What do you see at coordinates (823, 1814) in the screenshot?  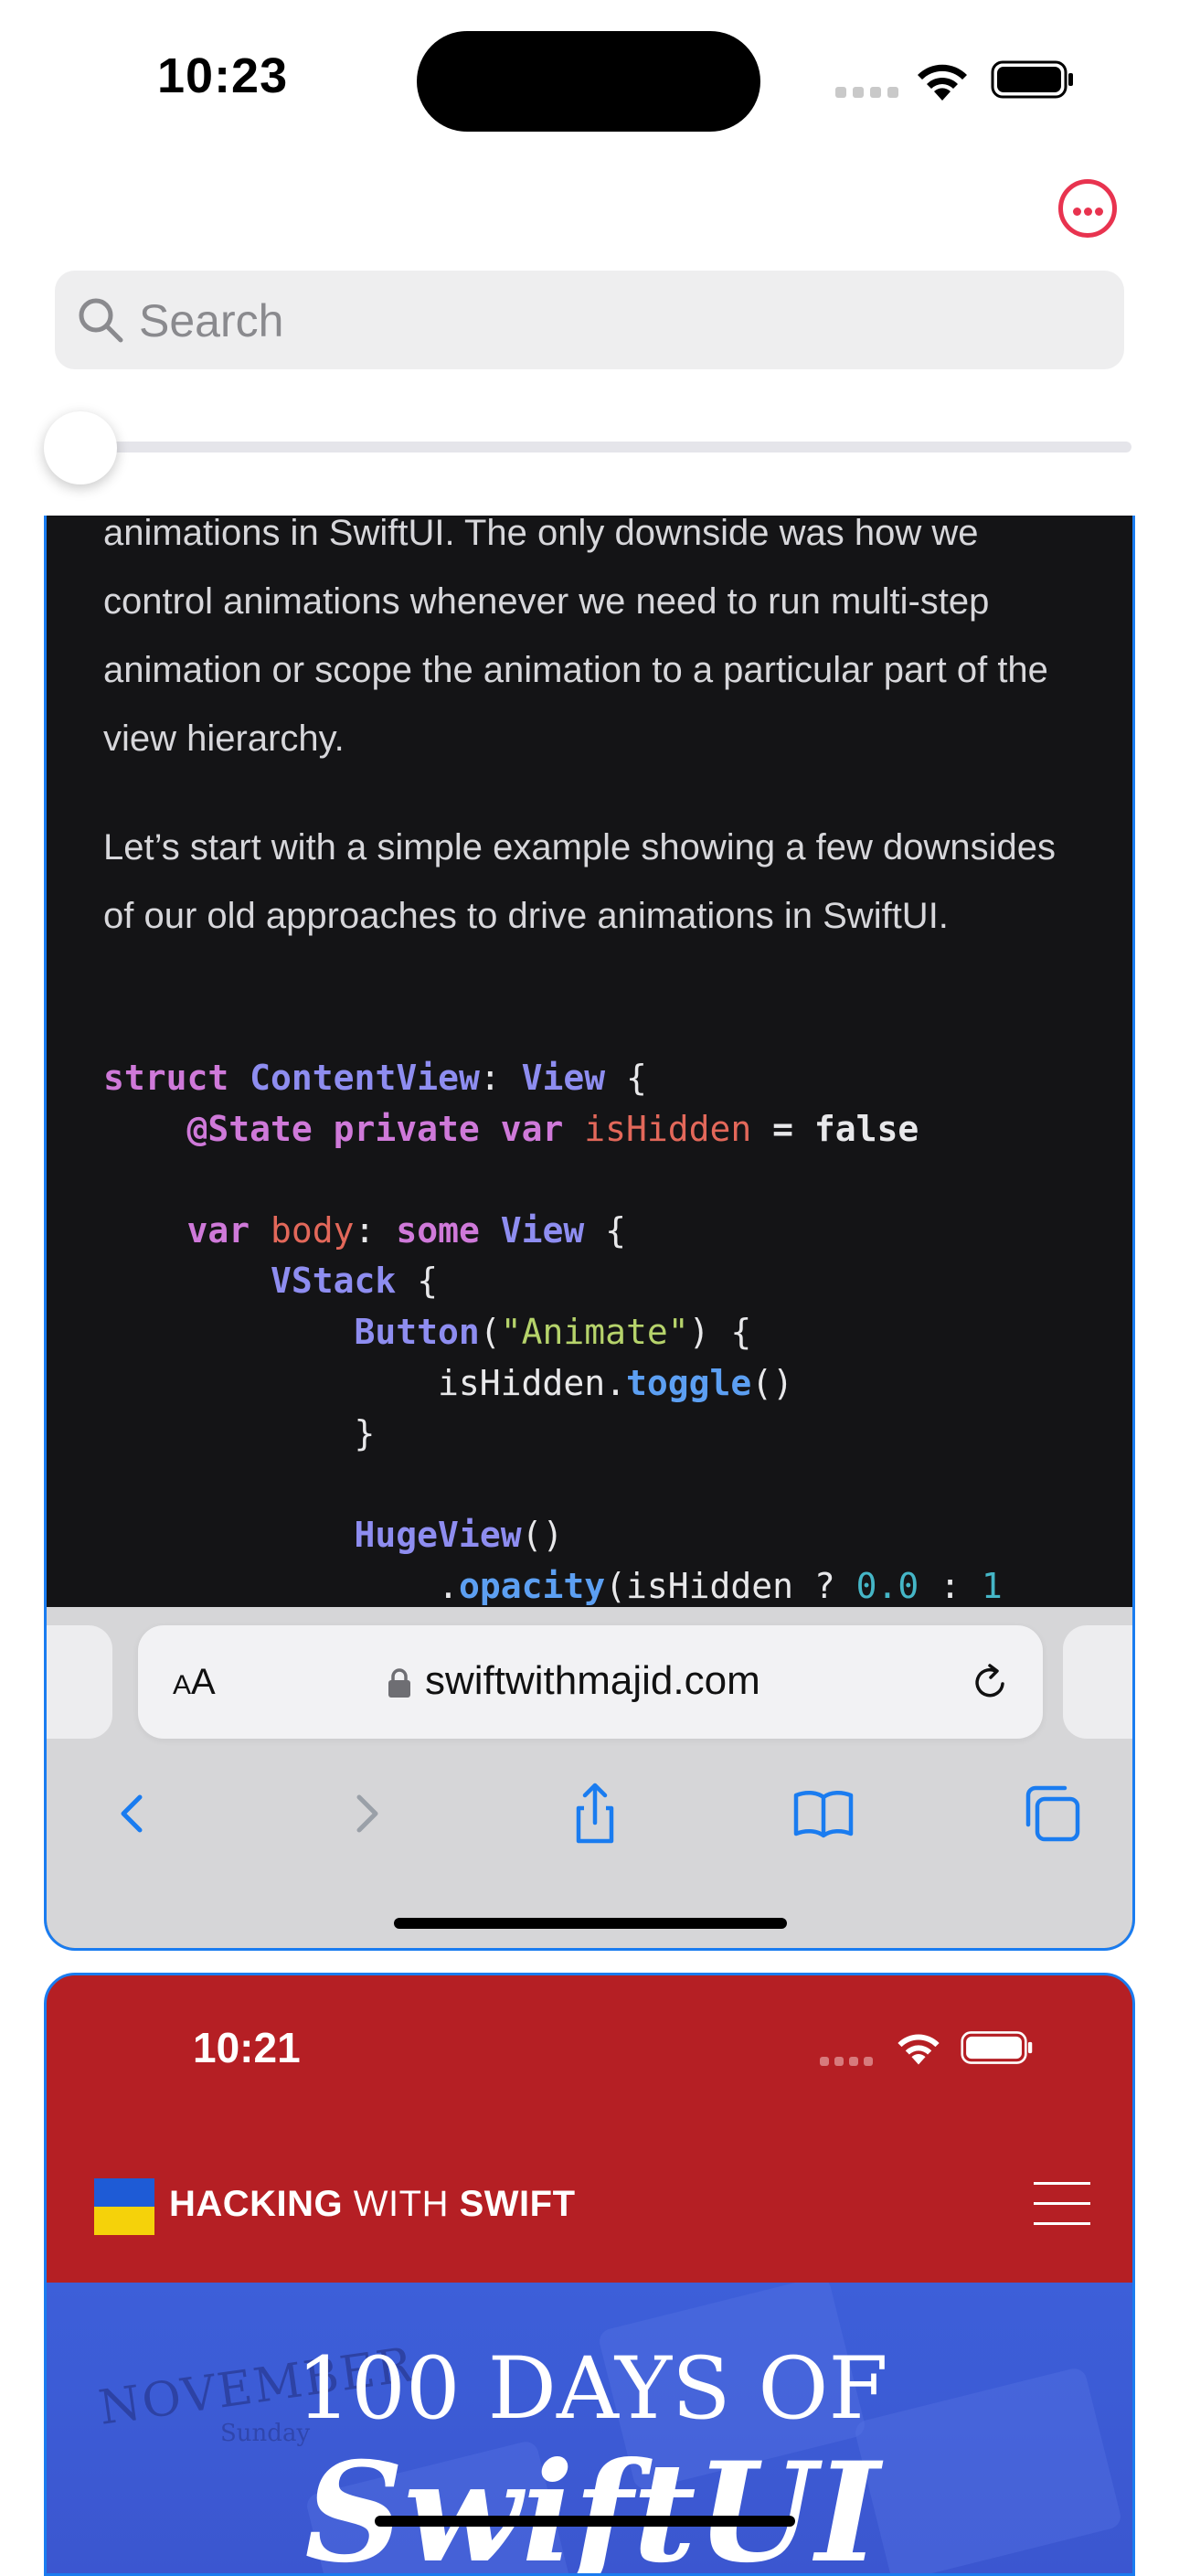 I see `bookmarks-icon` at bounding box center [823, 1814].